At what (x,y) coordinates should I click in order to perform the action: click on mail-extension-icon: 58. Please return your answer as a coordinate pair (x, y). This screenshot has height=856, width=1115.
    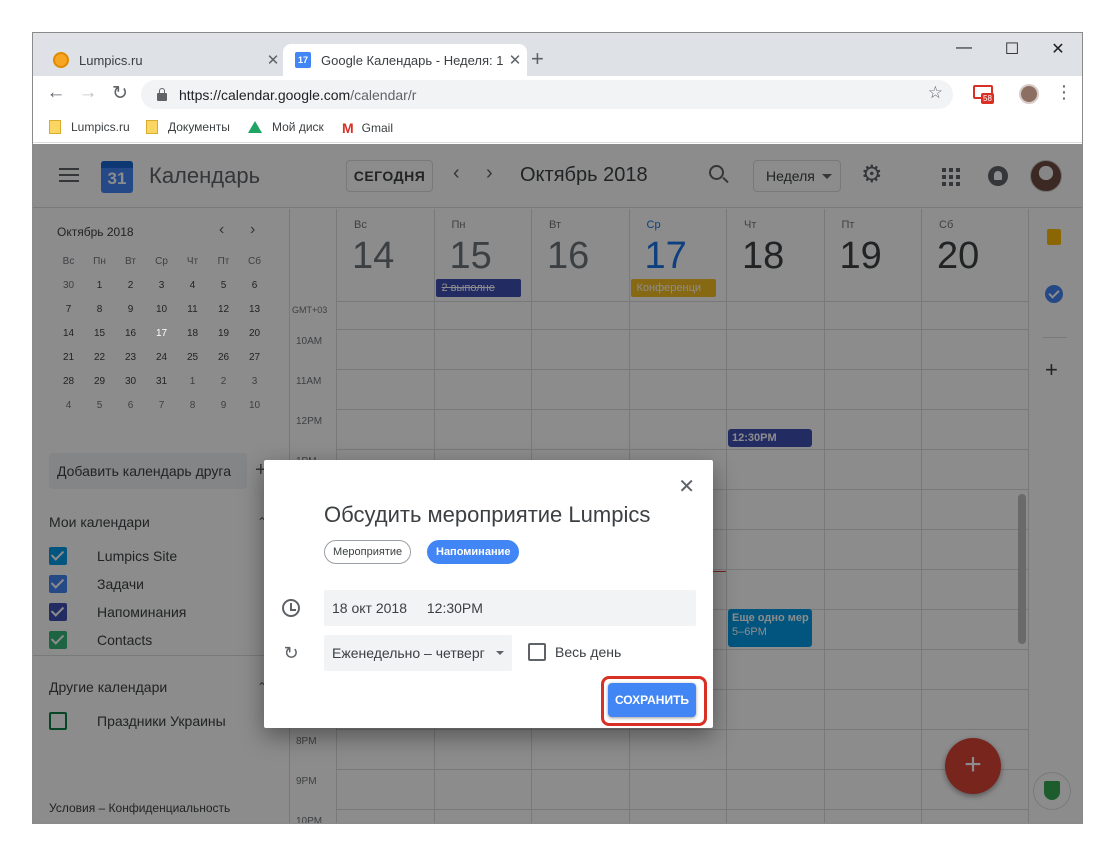
    Looking at the image, I should click on (984, 93).